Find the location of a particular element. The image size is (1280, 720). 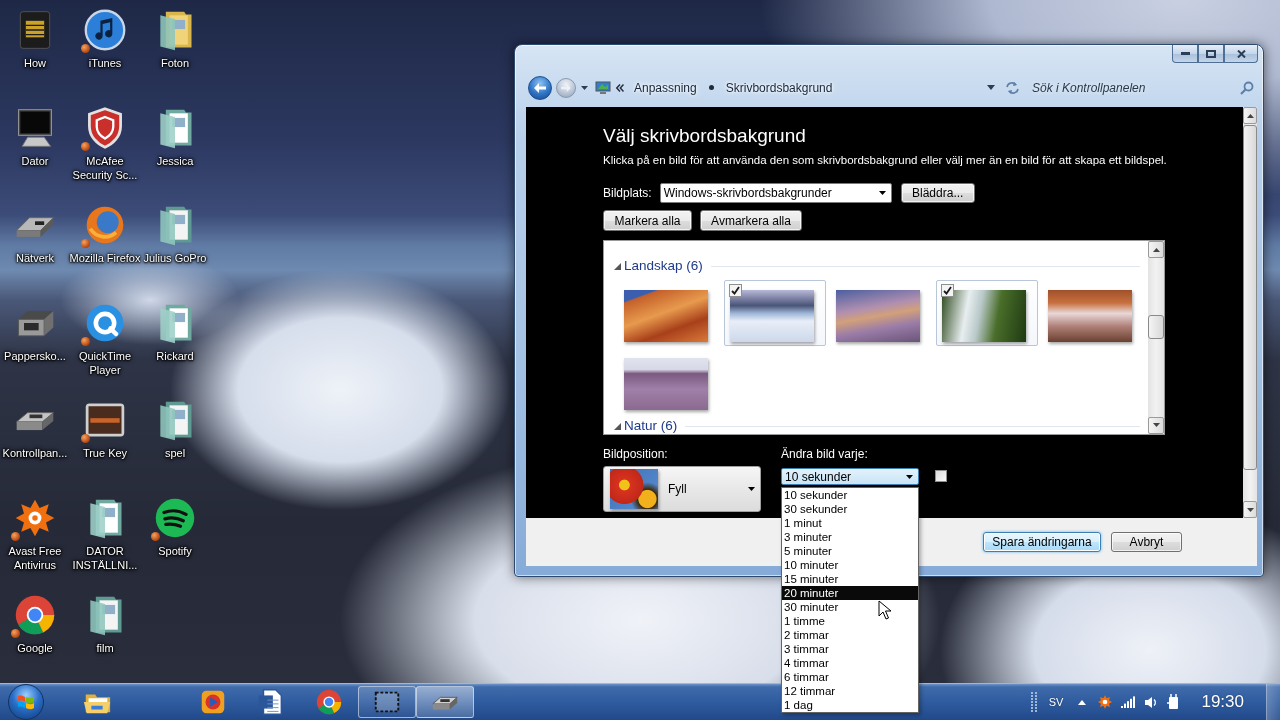

maximize-icon is located at coordinates (1211, 53).